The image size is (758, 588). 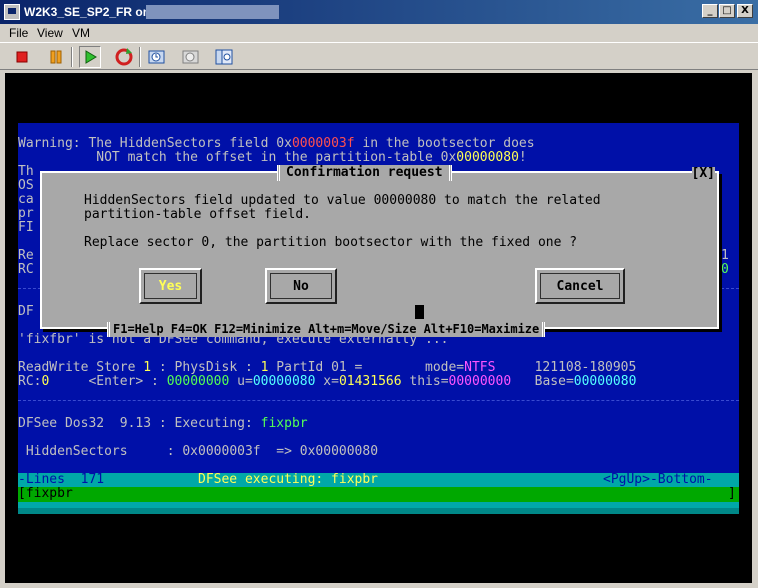 What do you see at coordinates (378, 511) in the screenshot?
I see `console-bottom-band` at bounding box center [378, 511].